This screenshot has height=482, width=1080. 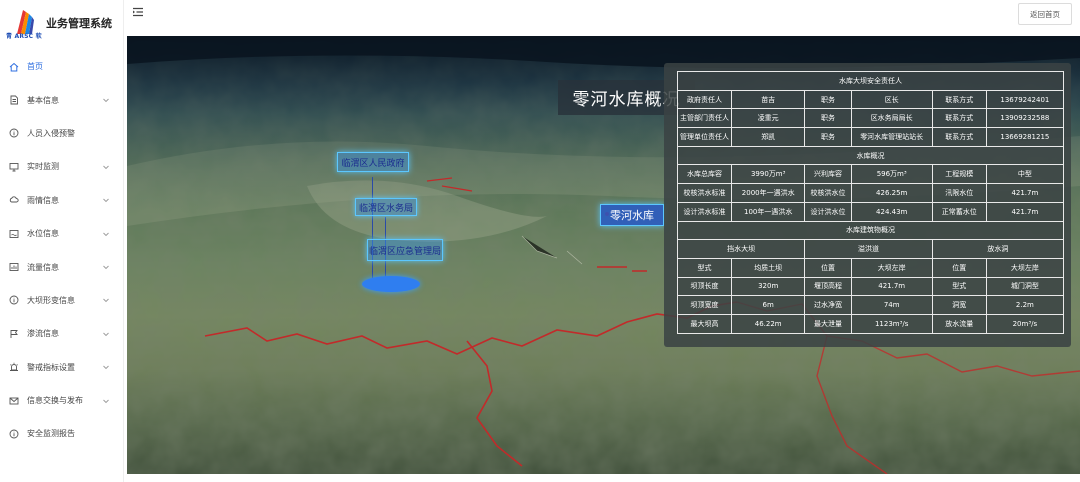 I want to click on menu-fold-icon, so click(x=138, y=12).